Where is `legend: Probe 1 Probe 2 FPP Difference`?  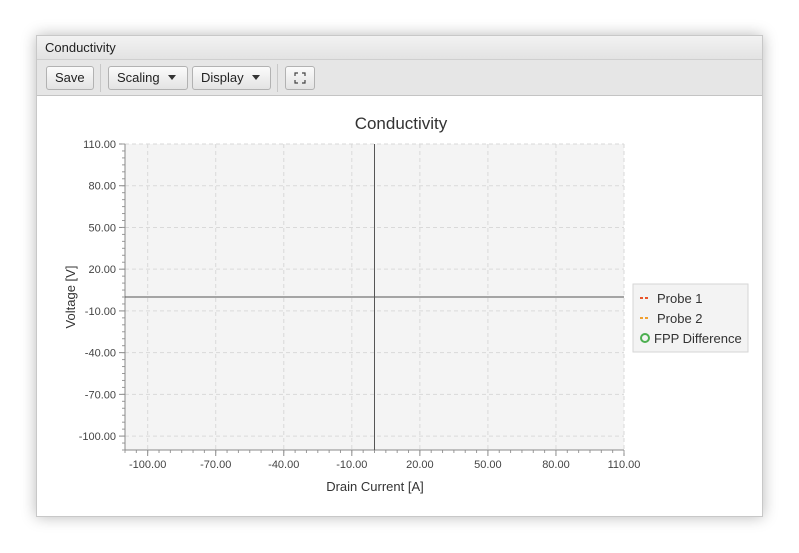 legend: Probe 1 Probe 2 FPP Difference is located at coordinates (690, 318).